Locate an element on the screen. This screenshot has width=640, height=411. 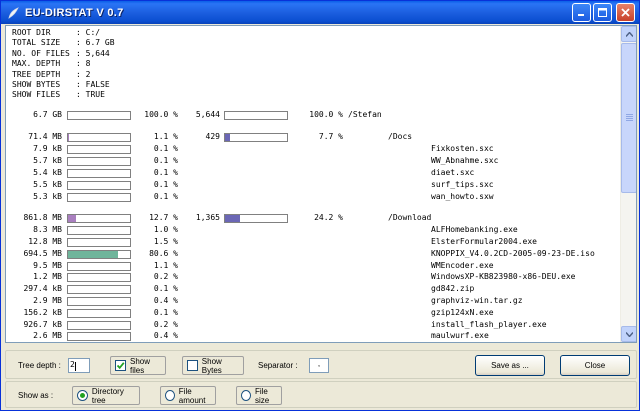
summary-line: TREE DEPTH: 2 is located at coordinates (51, 75).